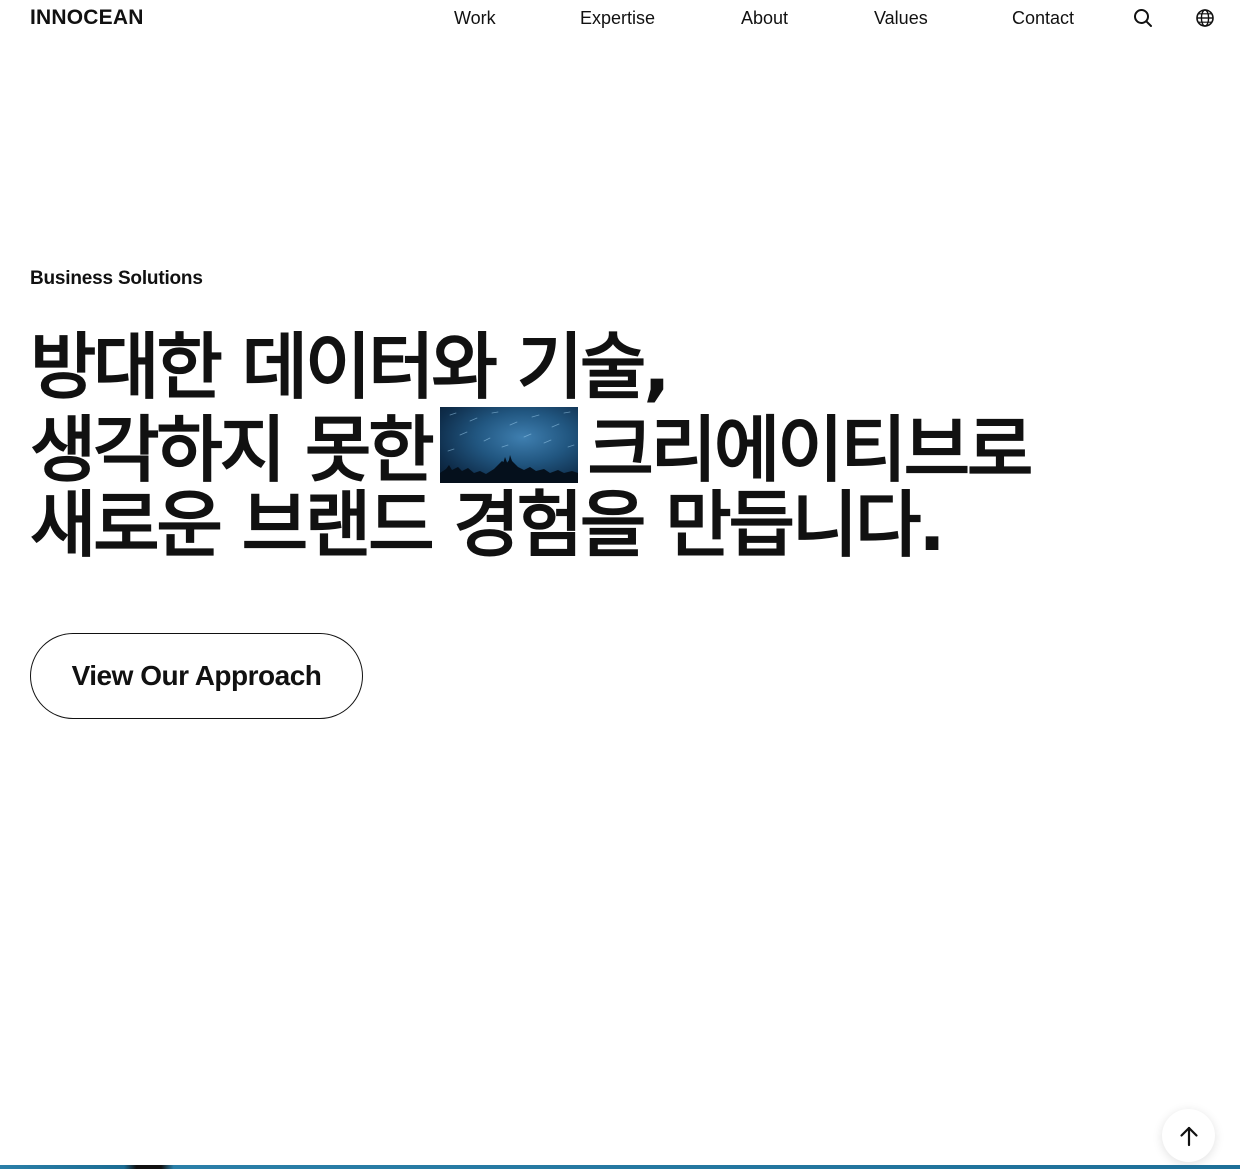 The image size is (1240, 1169). I want to click on headline-line-2: 생각하지 못한 크리에이티브로, so click(580, 448).